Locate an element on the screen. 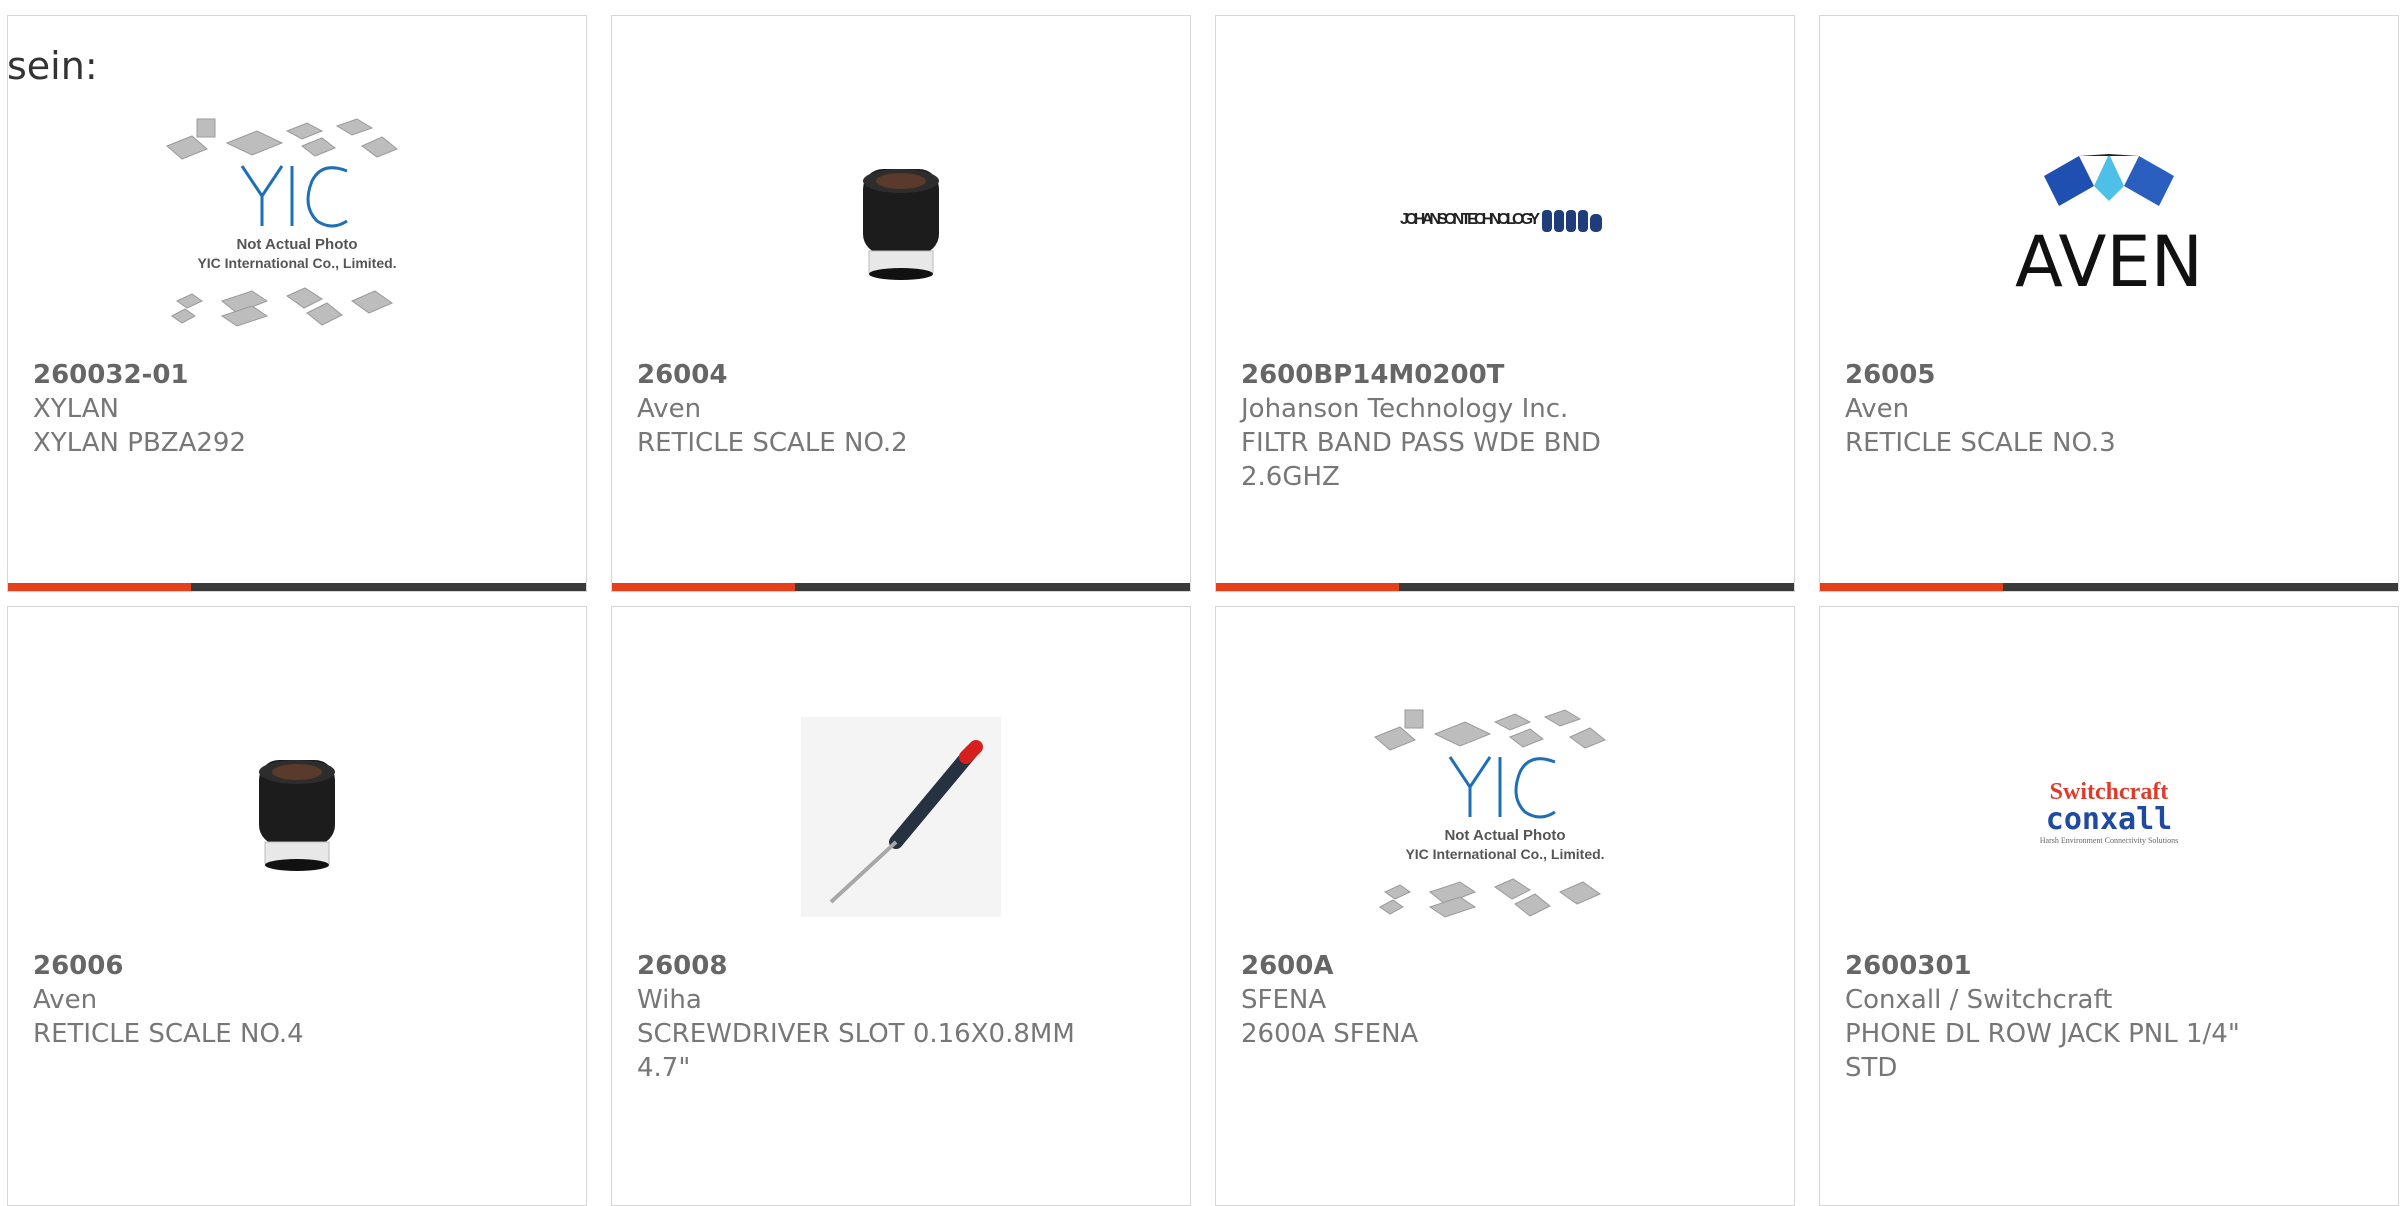 This screenshot has width=2400, height=1206. manufacturer: Conxall / Switchcraft is located at coordinates (1979, 1000).